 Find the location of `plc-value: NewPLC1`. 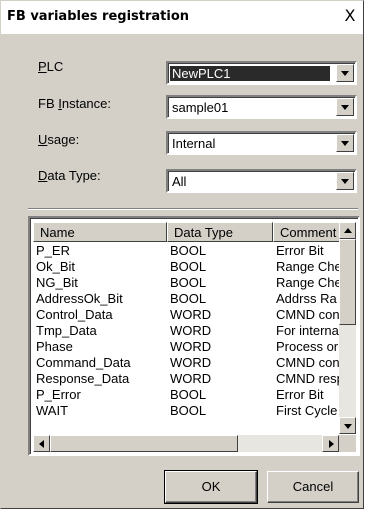

plc-value: NewPLC1 is located at coordinates (250, 73).